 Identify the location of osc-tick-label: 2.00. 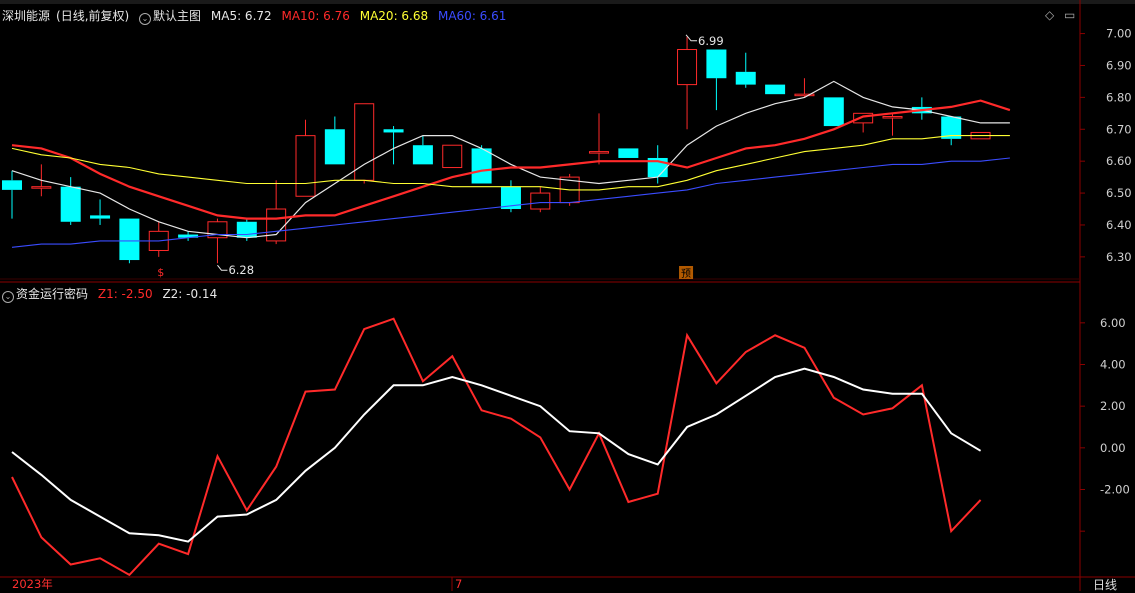
(1113, 406).